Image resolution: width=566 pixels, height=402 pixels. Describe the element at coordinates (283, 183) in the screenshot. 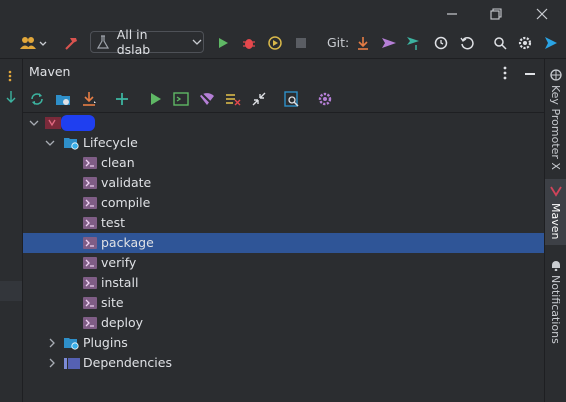

I see `lifecycle-goal-validate: validate` at that location.